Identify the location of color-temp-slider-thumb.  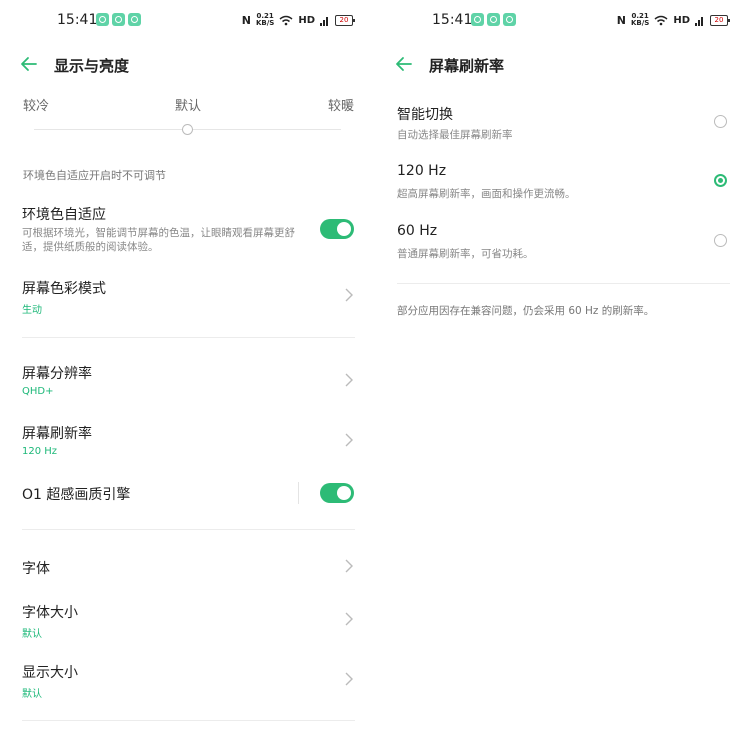
(187, 129).